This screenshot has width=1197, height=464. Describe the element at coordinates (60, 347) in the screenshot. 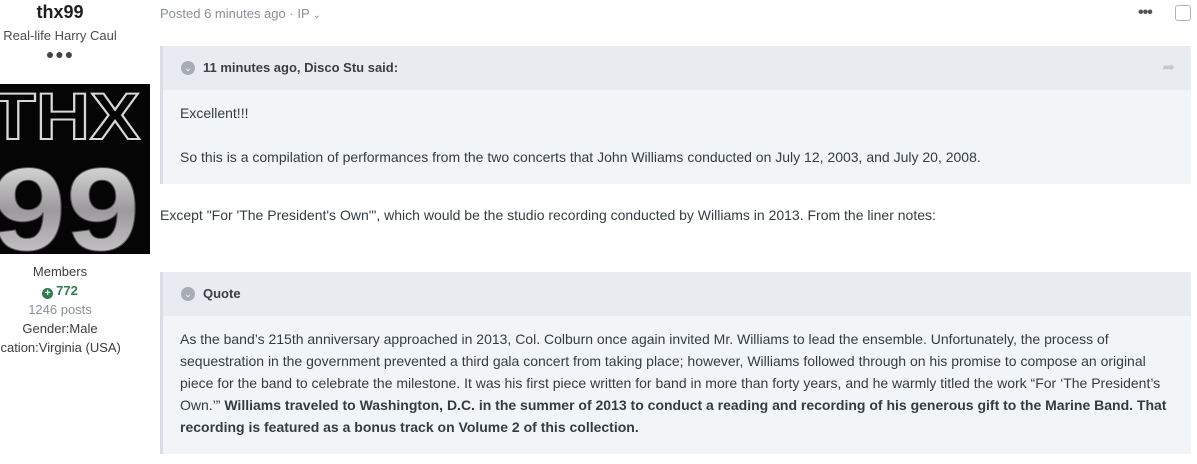

I see `author-location: Location:Virginia (USA)` at that location.